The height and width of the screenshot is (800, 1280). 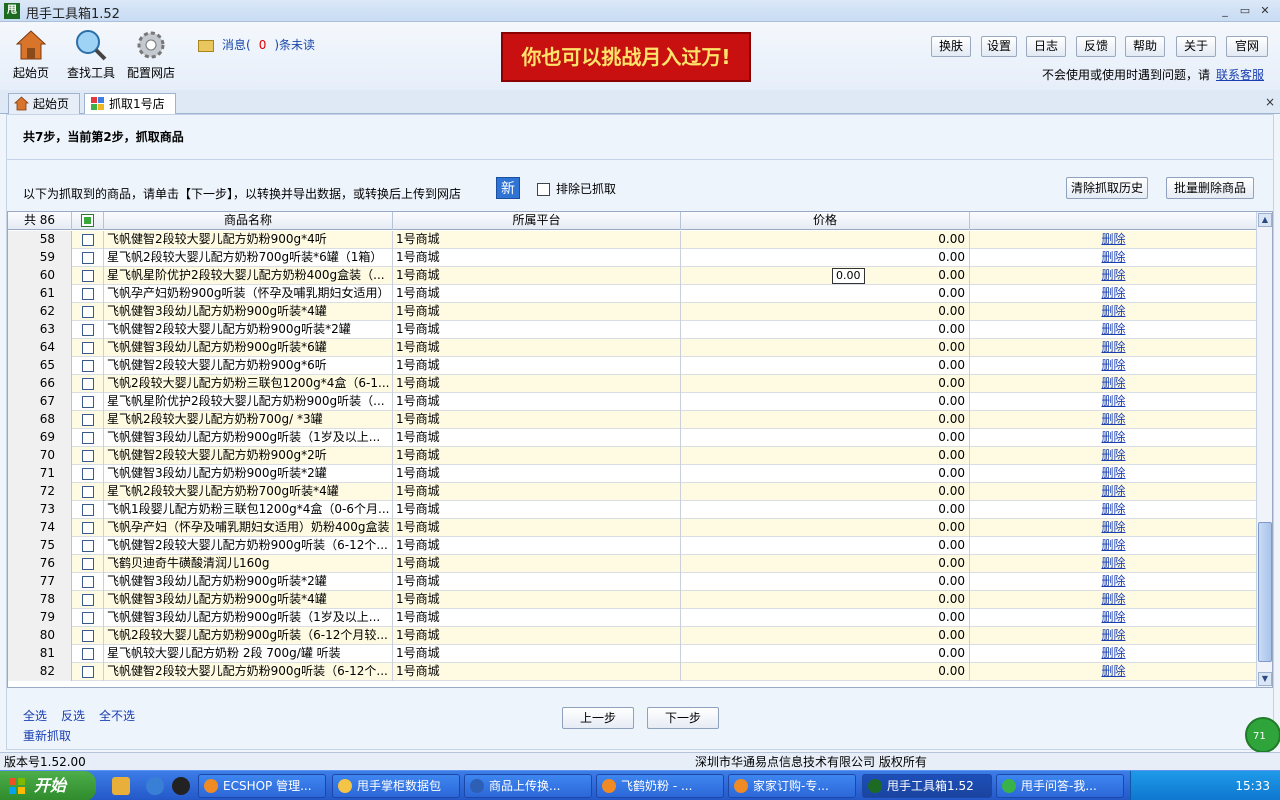 I want to click on refetch-link: 重新抓取, so click(x=47, y=735).